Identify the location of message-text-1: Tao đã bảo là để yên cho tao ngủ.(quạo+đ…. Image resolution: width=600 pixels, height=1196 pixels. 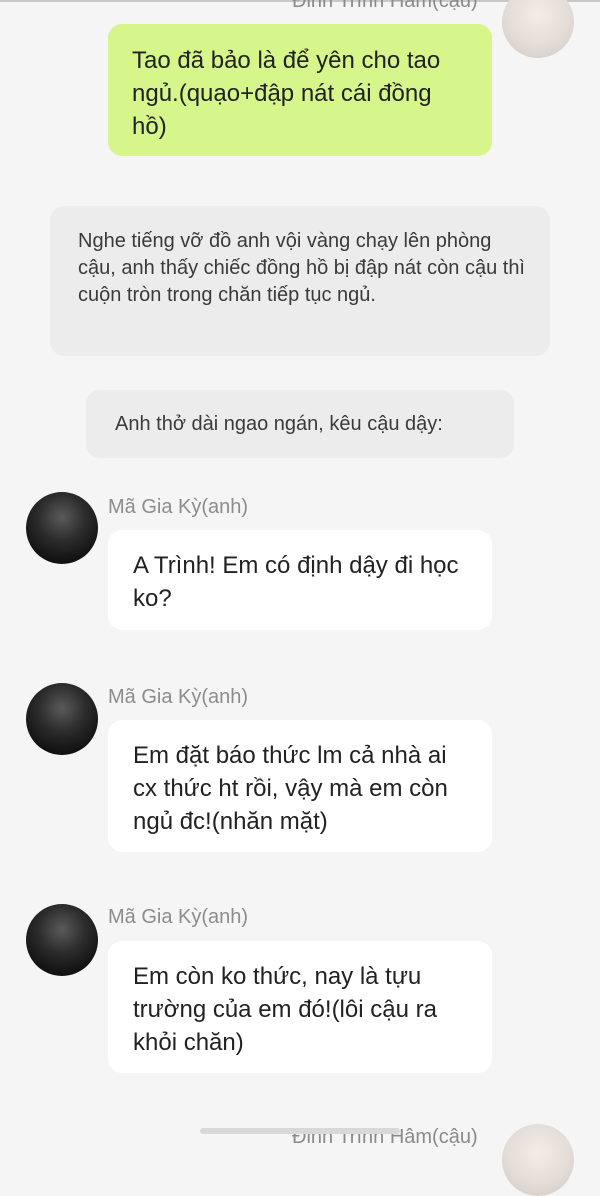
(286, 93).